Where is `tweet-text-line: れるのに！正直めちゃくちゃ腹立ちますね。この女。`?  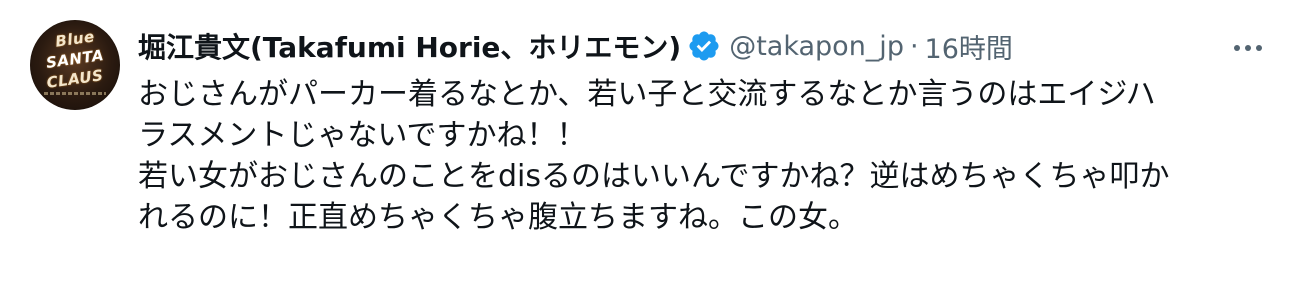
tweet-text-line: れるのに！正直めちゃくちゃ腹立ちますね。この女。 is located at coordinates (498, 217).